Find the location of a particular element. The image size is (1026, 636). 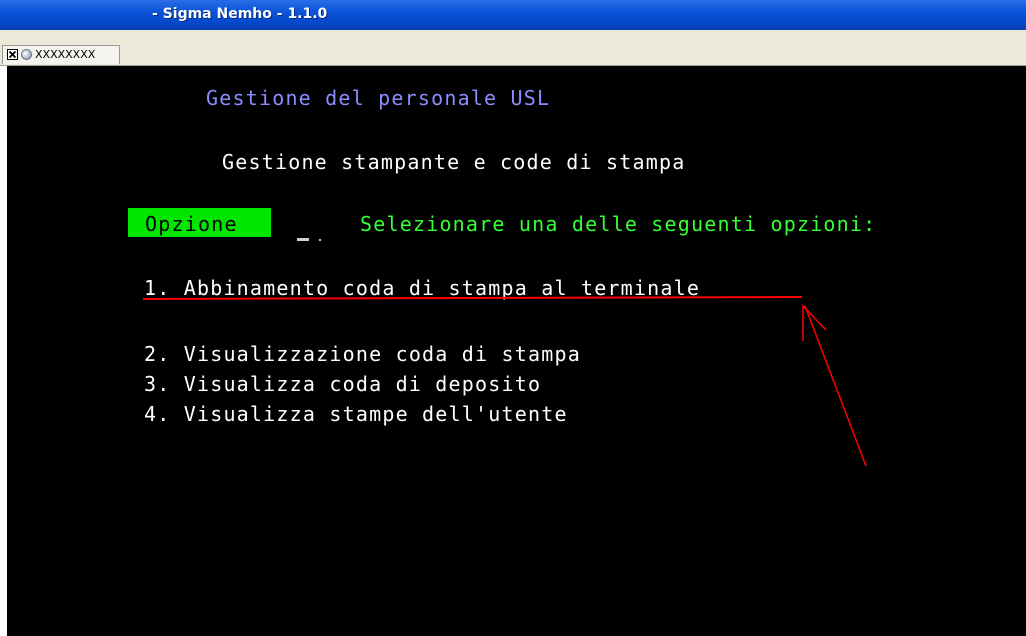

option-input is located at coordinates (311, 236).